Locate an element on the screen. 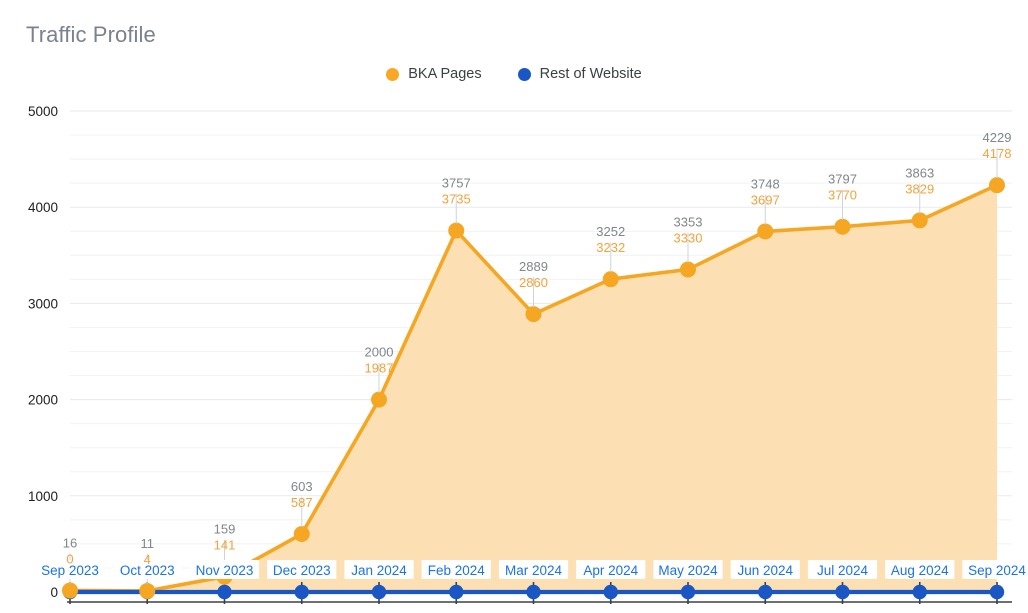  data-label-lower: 2860 is located at coordinates (533, 282).